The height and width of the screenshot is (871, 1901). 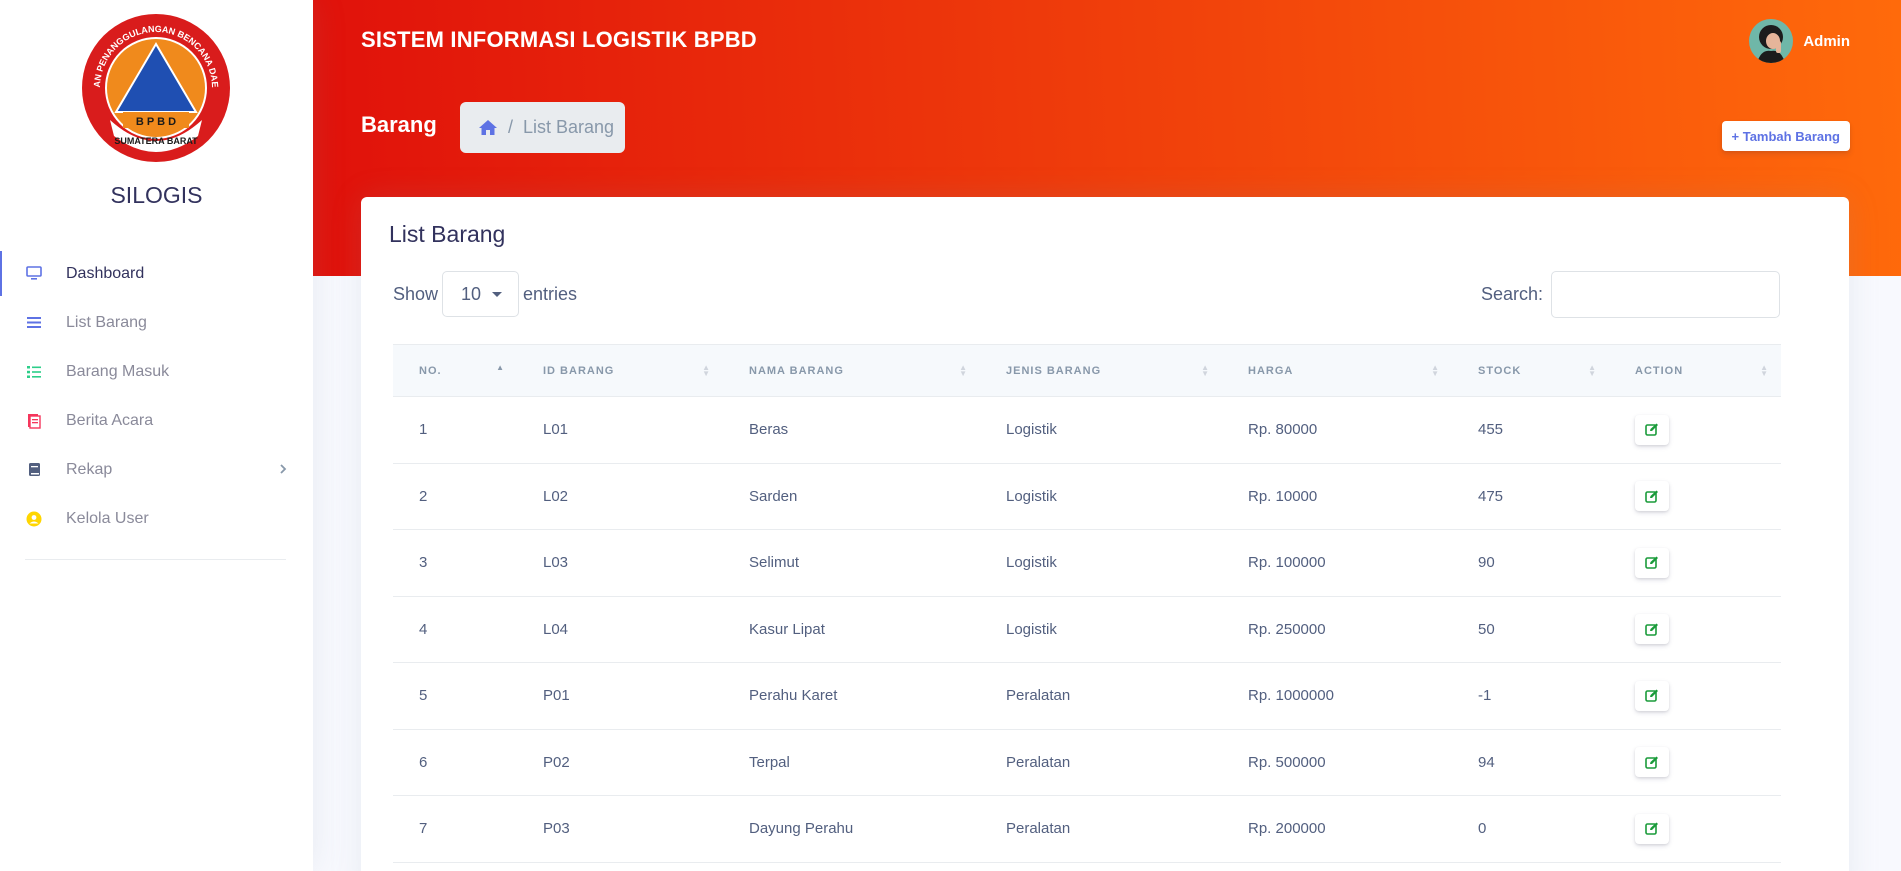 I want to click on svg-text: SUMATERA BARAT, so click(x=156, y=141).